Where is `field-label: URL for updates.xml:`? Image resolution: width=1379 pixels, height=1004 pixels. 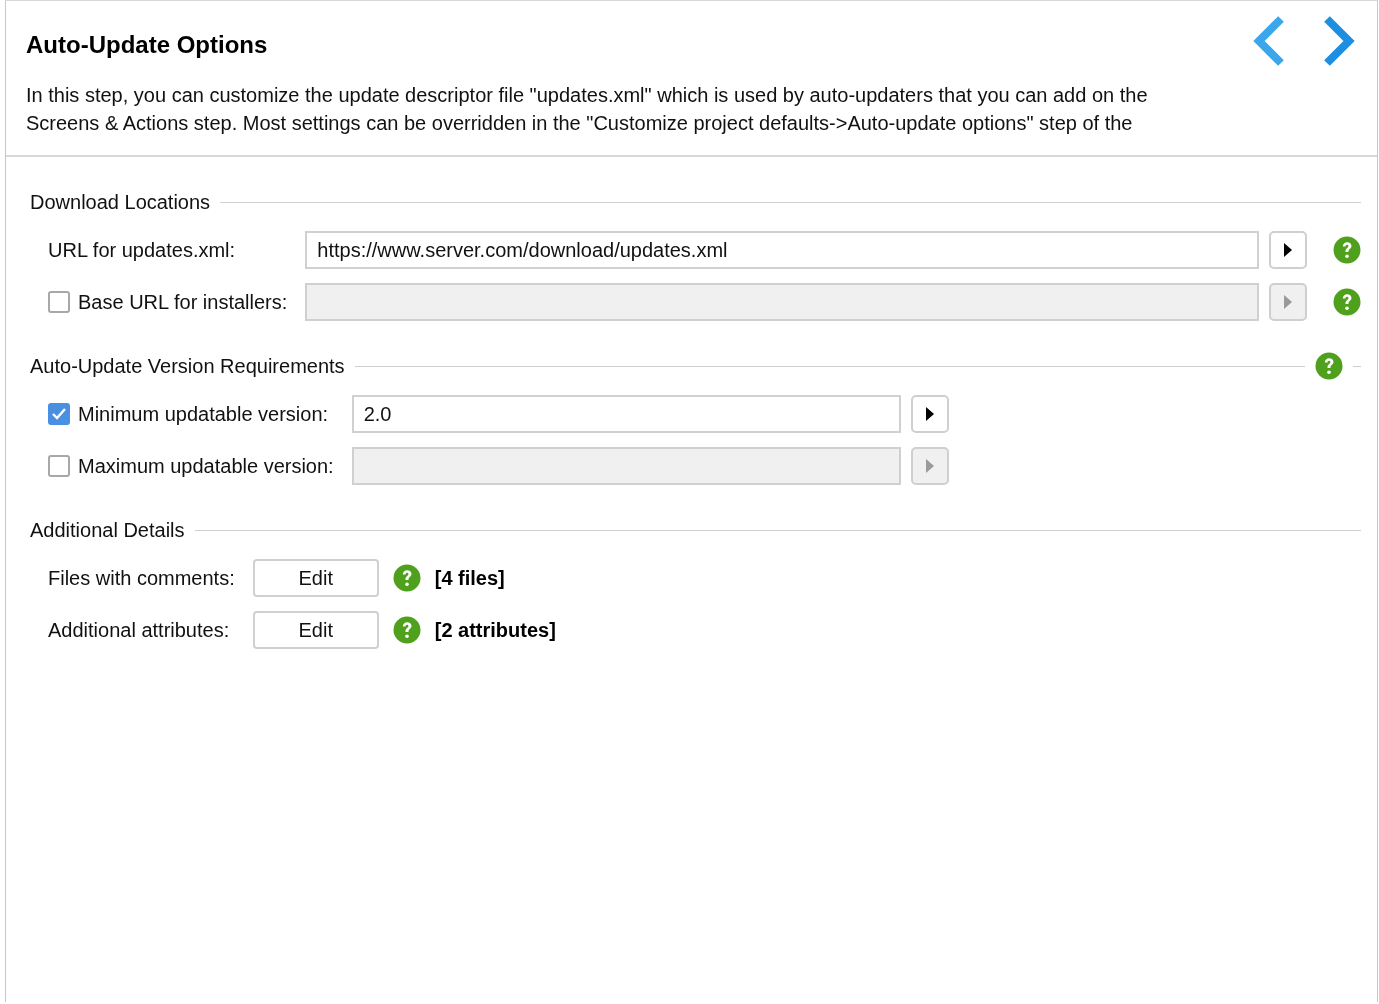 field-label: URL for updates.xml: is located at coordinates (142, 250).